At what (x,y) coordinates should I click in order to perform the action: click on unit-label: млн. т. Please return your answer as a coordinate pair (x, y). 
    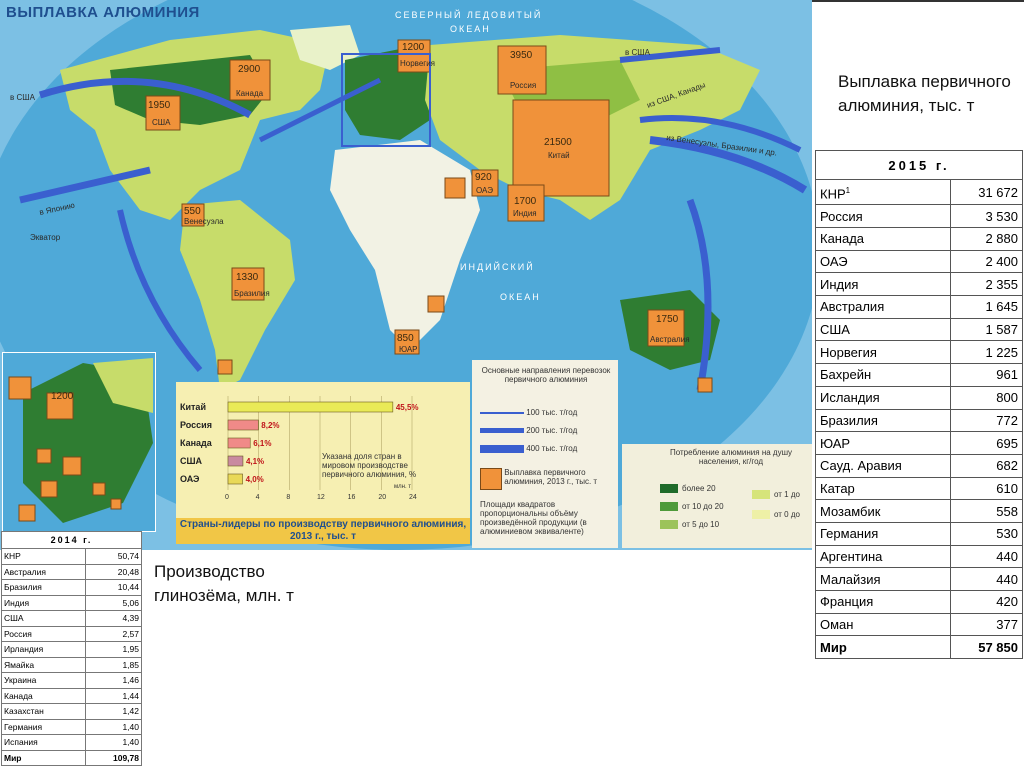
    Looking at the image, I should click on (402, 487).